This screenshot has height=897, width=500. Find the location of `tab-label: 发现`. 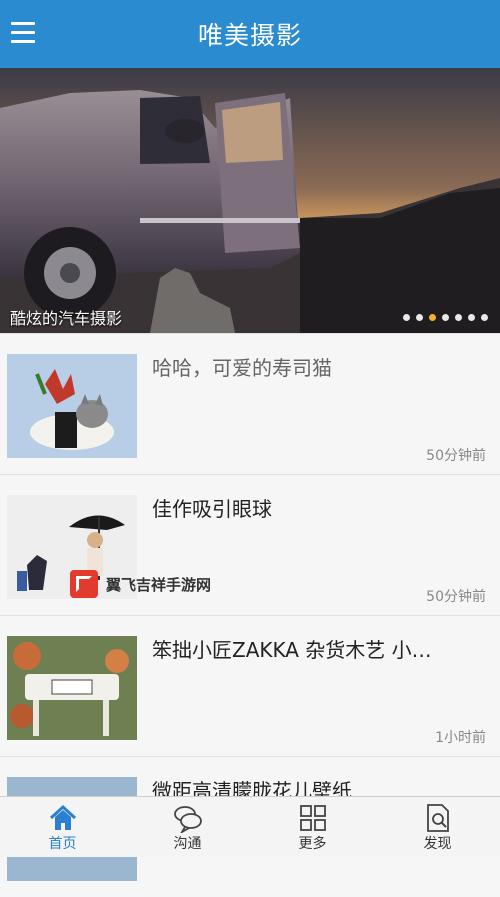

tab-label: 发现 is located at coordinates (437, 844).